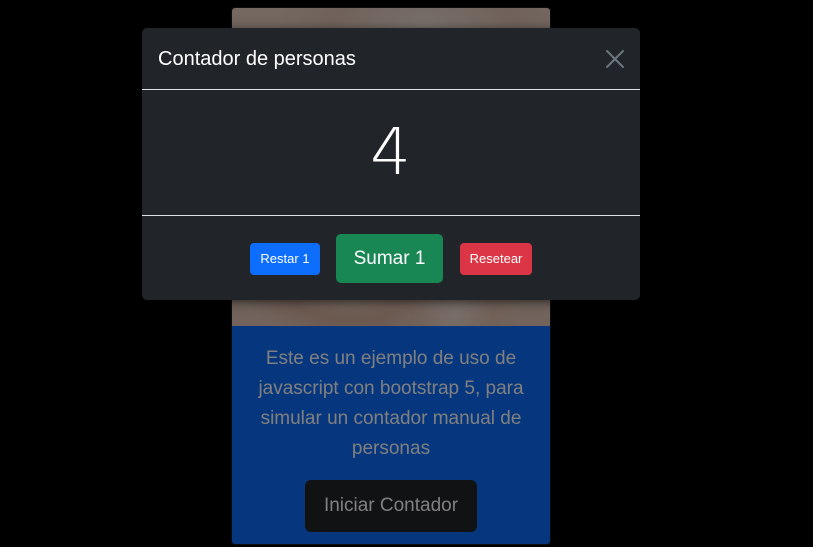 Image resolution: width=813 pixels, height=547 pixels. I want to click on counter-value: 4, so click(391, 153).